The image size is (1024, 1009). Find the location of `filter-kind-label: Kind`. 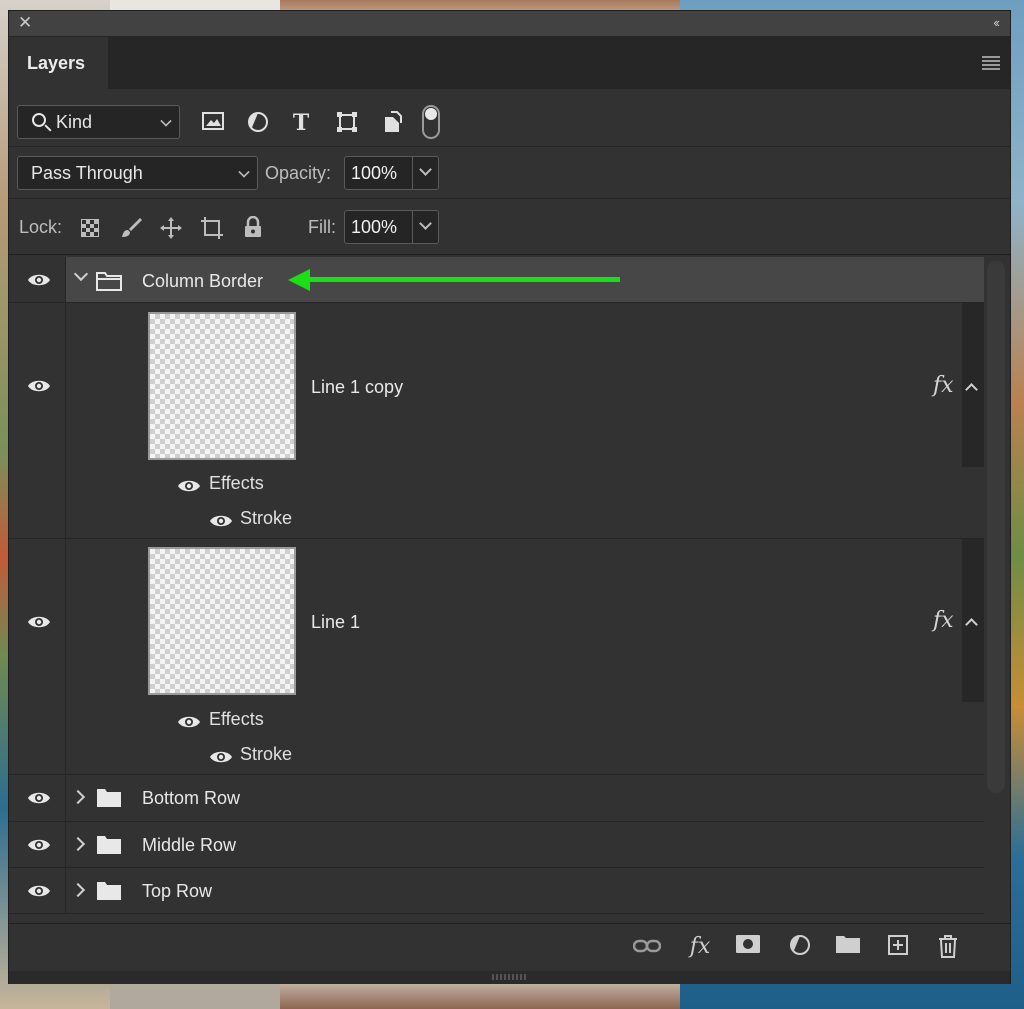

filter-kind-label: Kind is located at coordinates (74, 122).